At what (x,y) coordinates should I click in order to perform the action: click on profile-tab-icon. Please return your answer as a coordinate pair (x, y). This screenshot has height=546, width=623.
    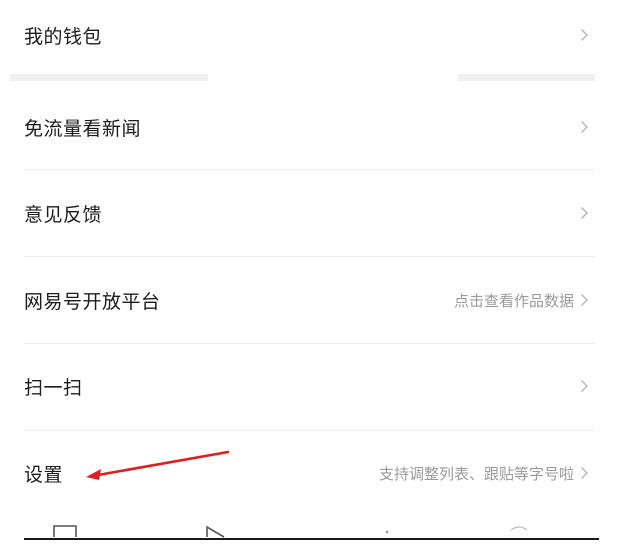
    Looking at the image, I should click on (519, 531).